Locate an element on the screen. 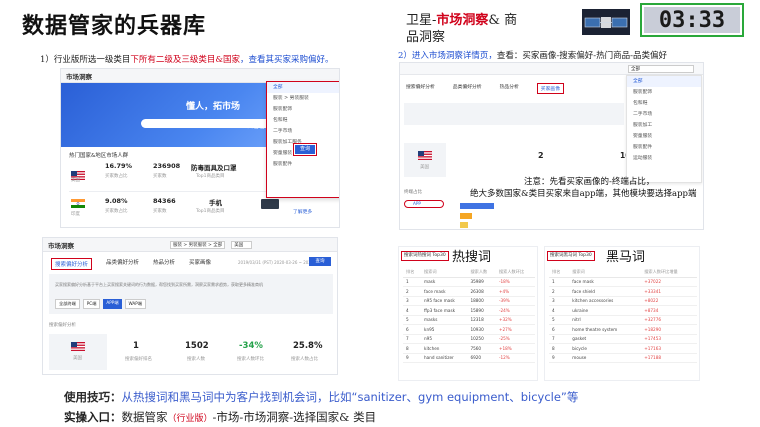 This screenshot has height=427, width=760. country-select: 美国 is located at coordinates (242, 244).